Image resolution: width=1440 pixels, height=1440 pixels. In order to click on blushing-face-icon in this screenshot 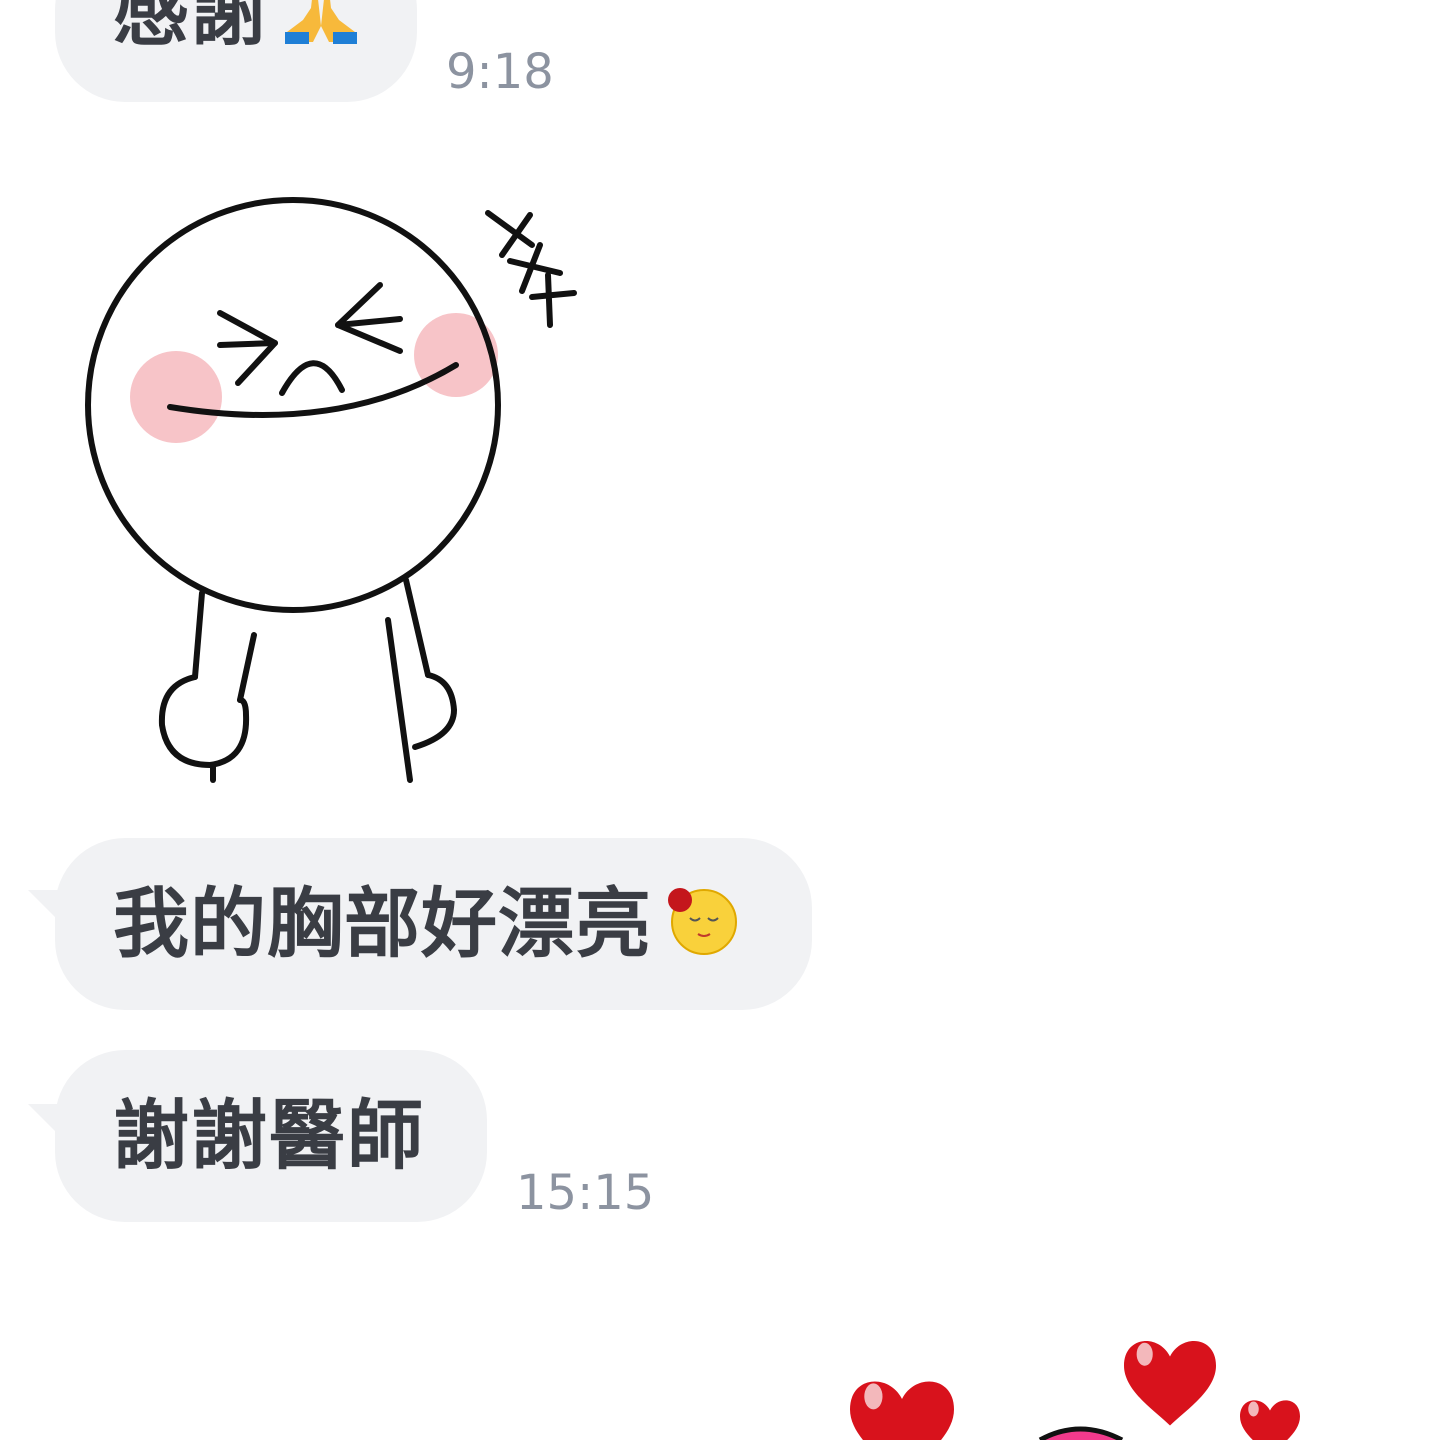, I will do `click(704, 924)`.